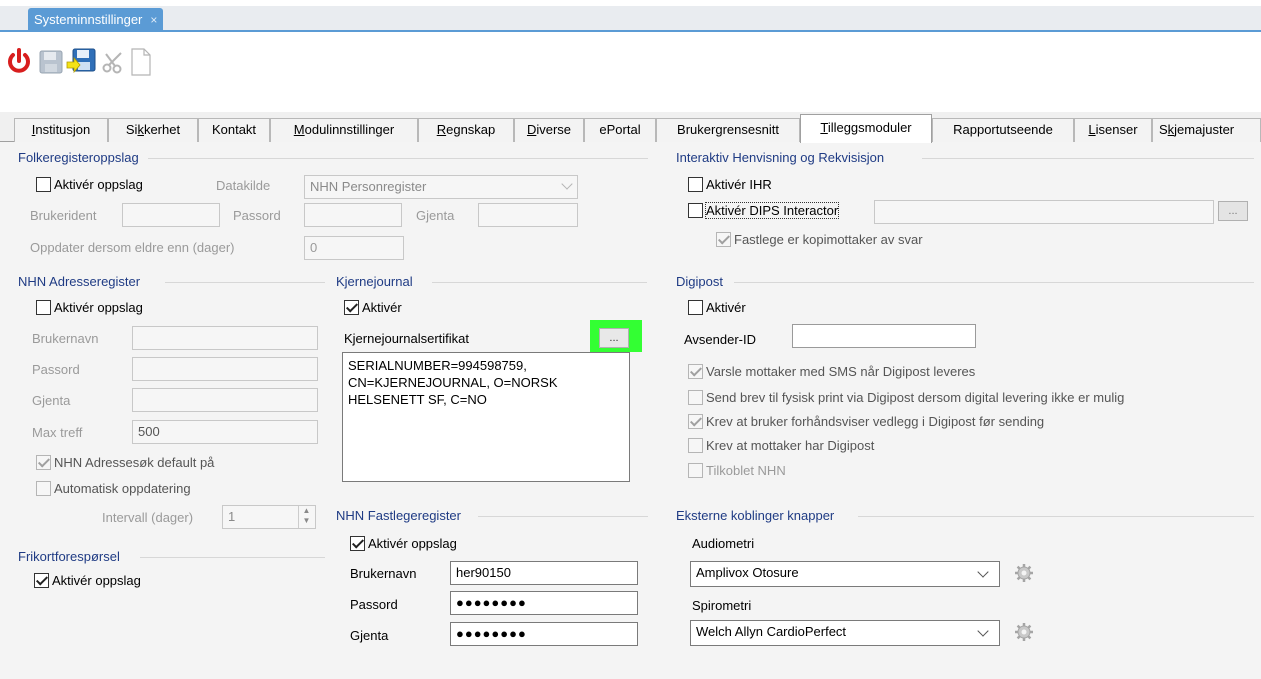 This screenshot has height=679, width=1261. Describe the element at coordinates (153, 20) in the screenshot. I see `close-tab-icon: ×` at that location.